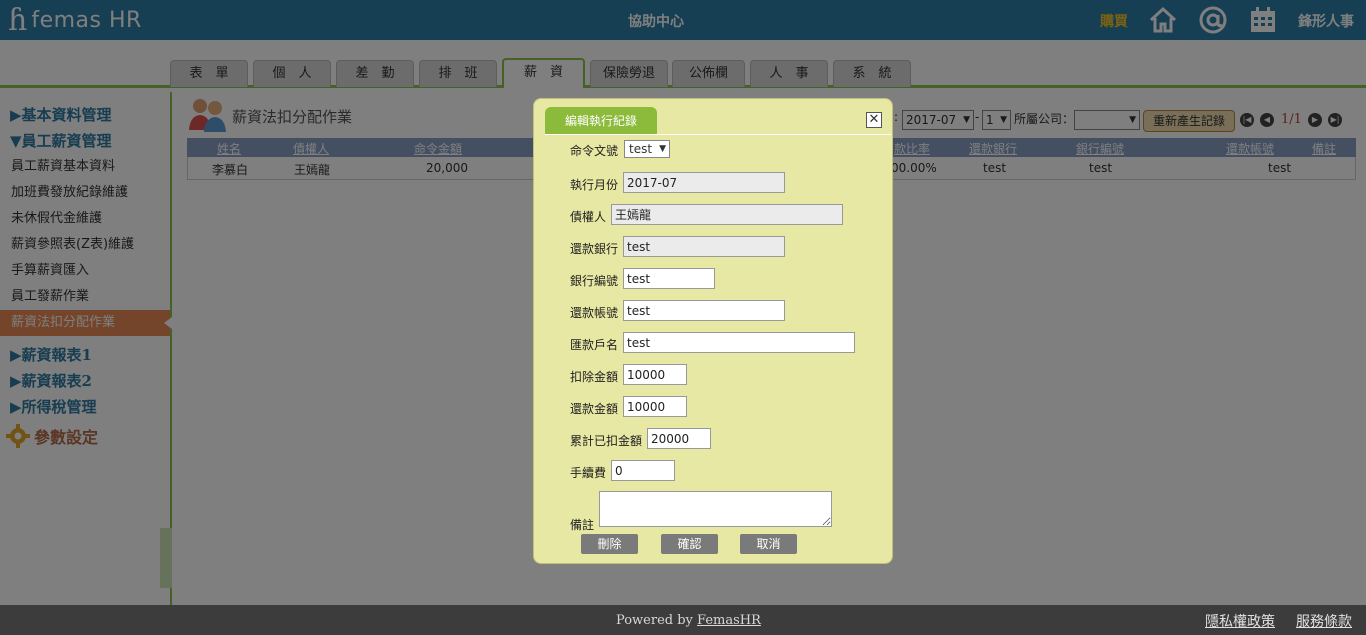  I want to click on repay-amount-label: 還款金額, so click(594, 409).